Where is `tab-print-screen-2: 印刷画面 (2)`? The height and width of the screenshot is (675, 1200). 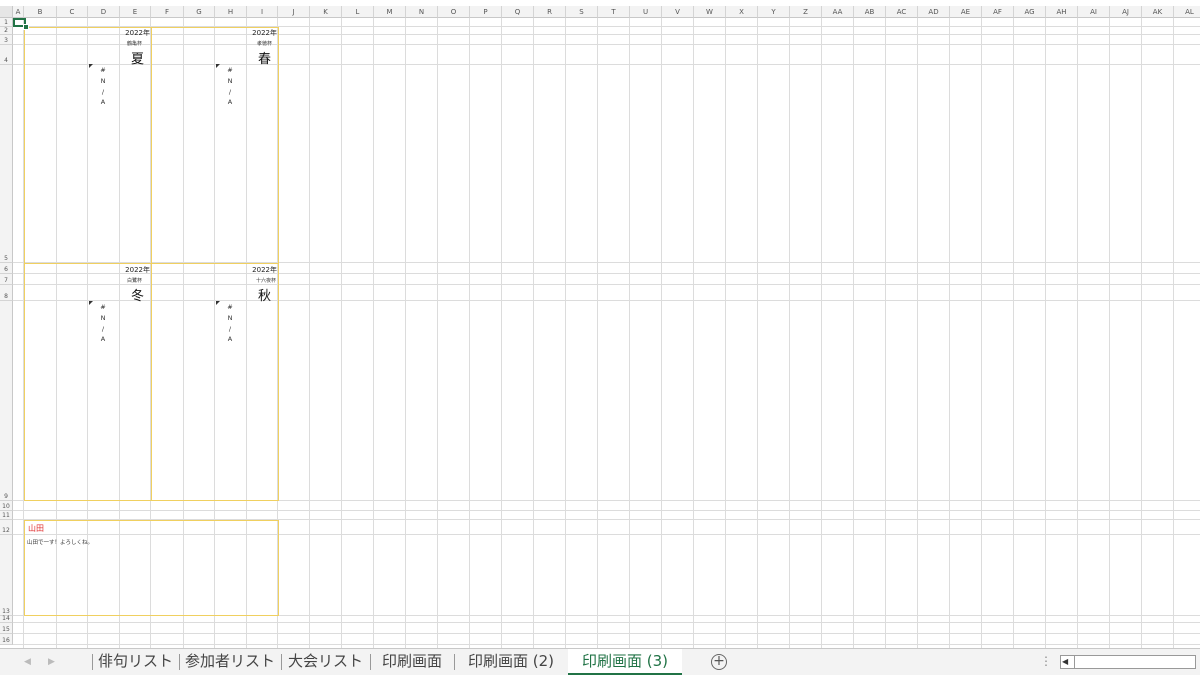 tab-print-screen-2: 印刷画面 (2) is located at coordinates (511, 662).